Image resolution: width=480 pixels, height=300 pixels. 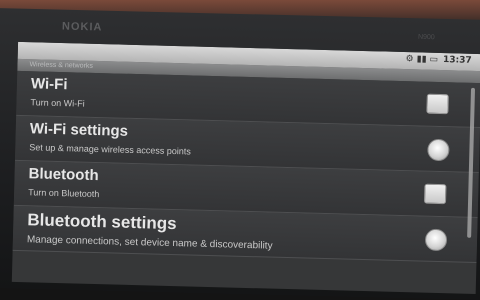 I want to click on setting-title: Wi-Fi settings, so click(x=79, y=130).